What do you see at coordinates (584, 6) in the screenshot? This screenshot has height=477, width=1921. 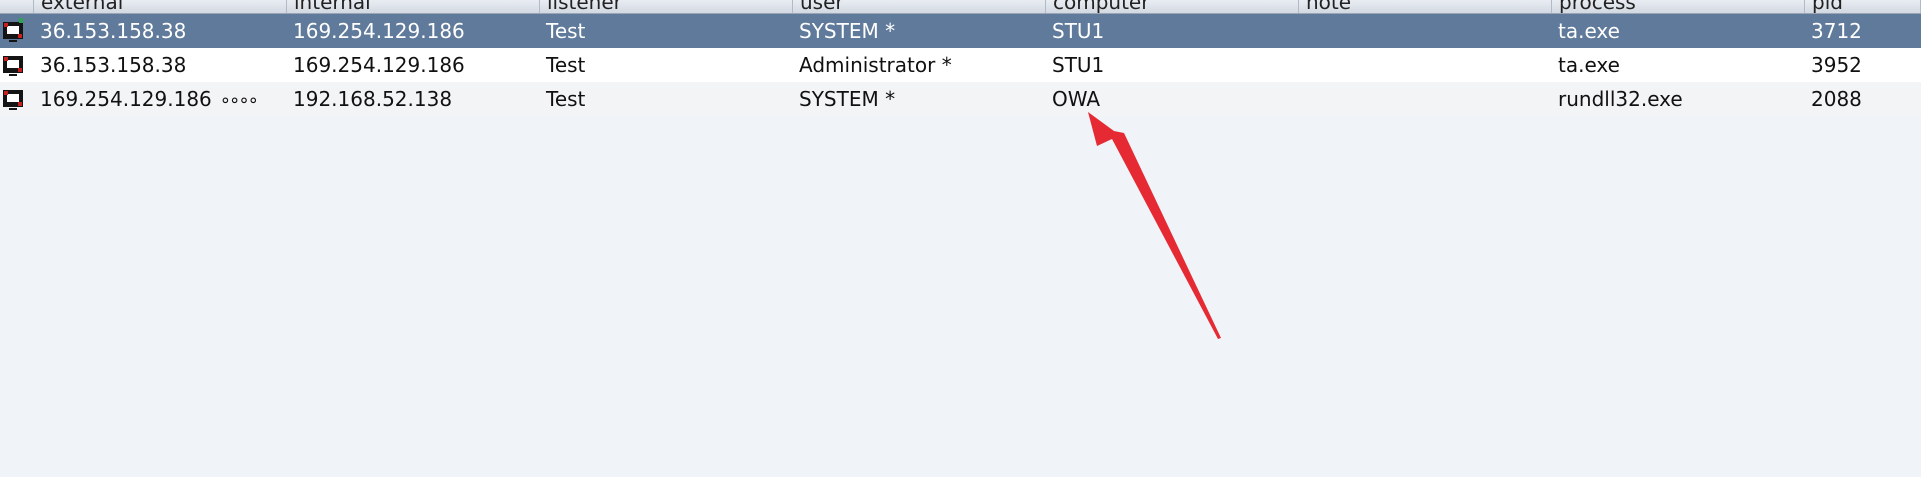 I see `column-header-listener-label: listener` at bounding box center [584, 6].